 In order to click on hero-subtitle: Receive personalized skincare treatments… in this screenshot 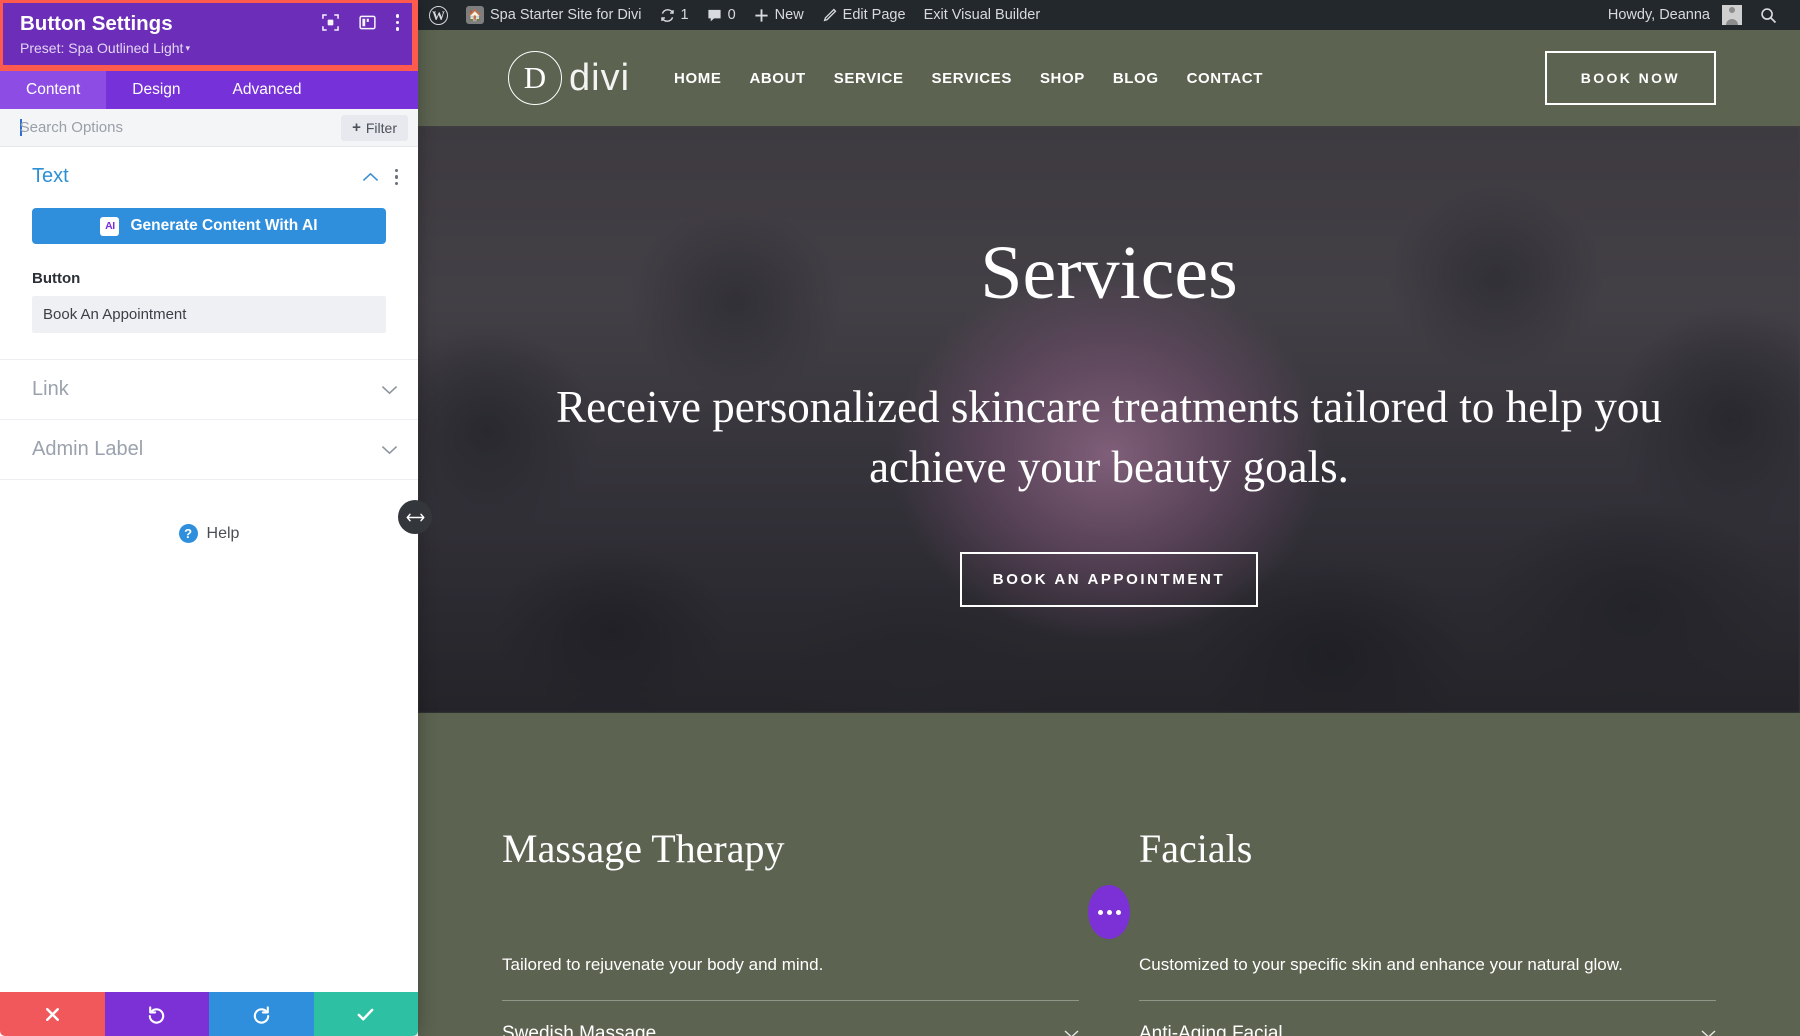, I will do `click(1109, 436)`.